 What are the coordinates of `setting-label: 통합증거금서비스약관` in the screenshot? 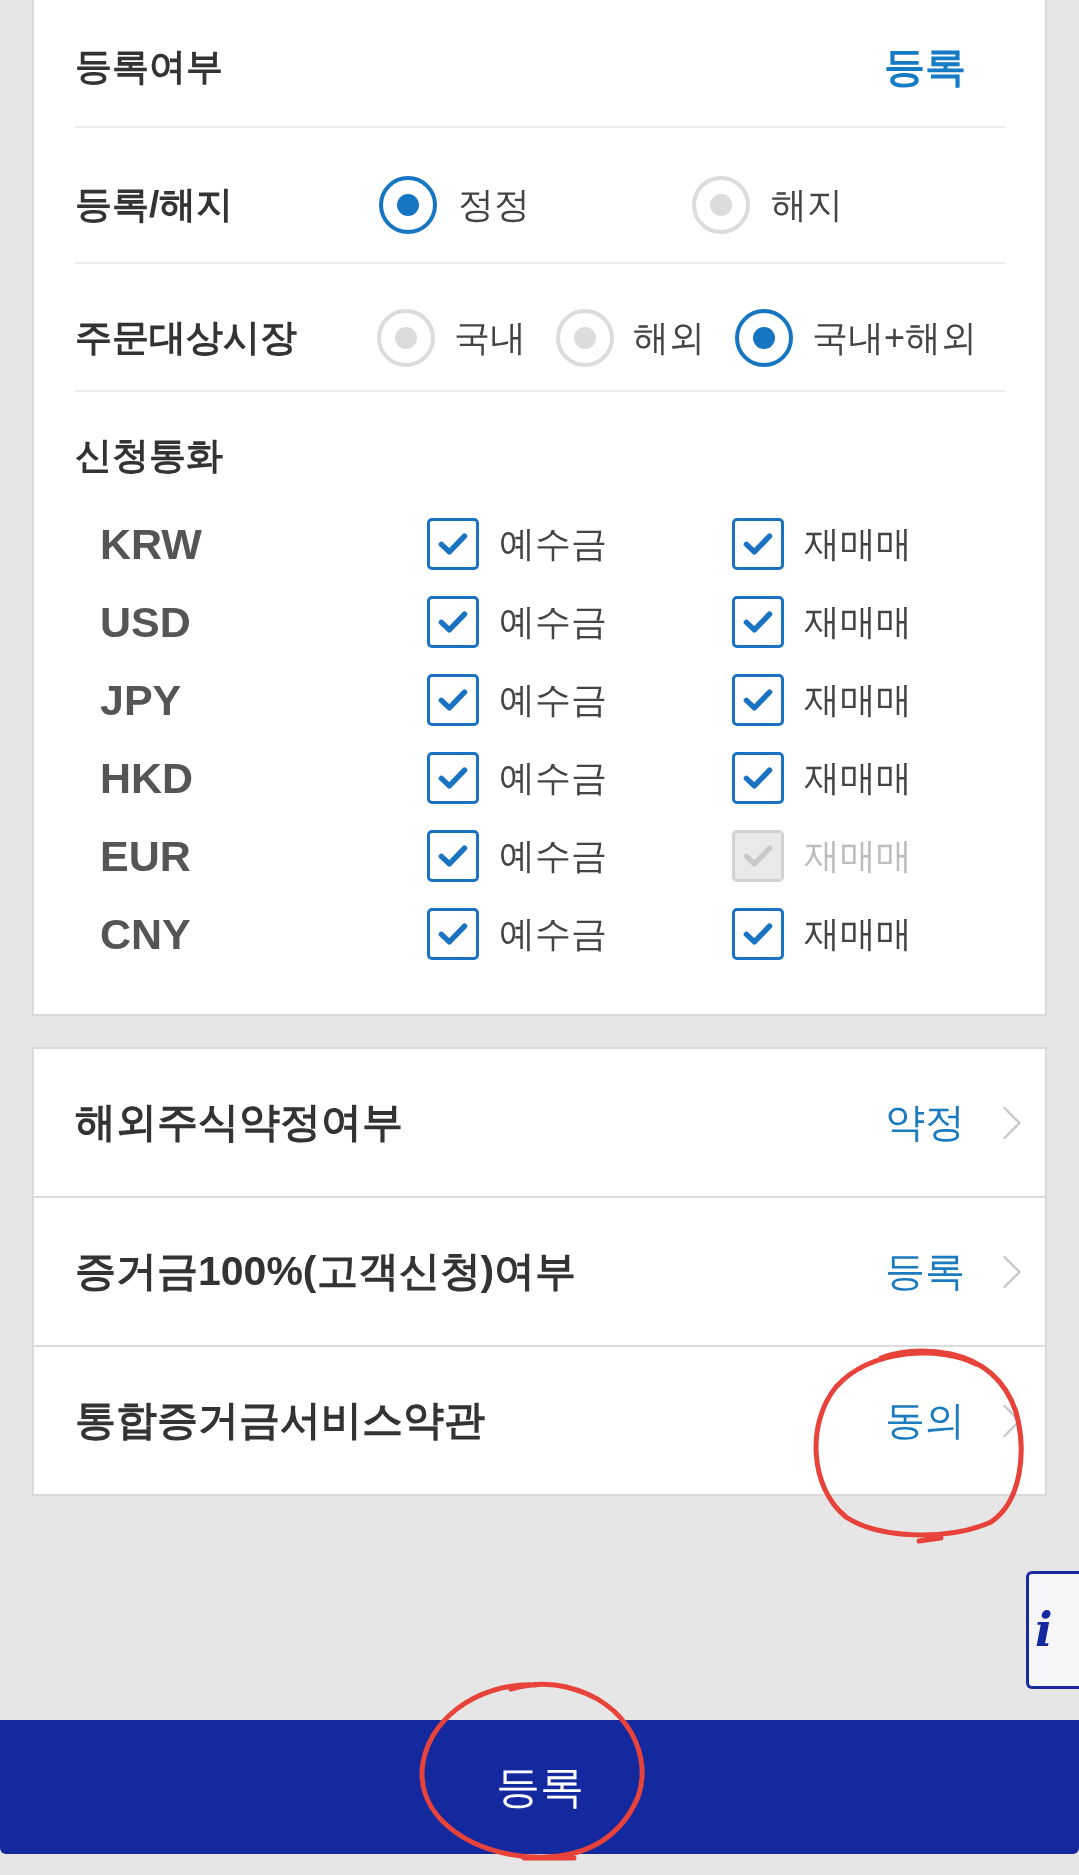 It's located at (280, 1420).